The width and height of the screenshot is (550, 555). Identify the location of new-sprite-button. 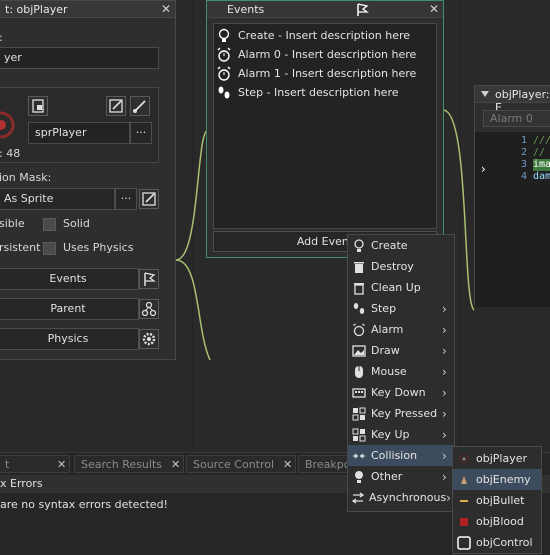
(38, 106).